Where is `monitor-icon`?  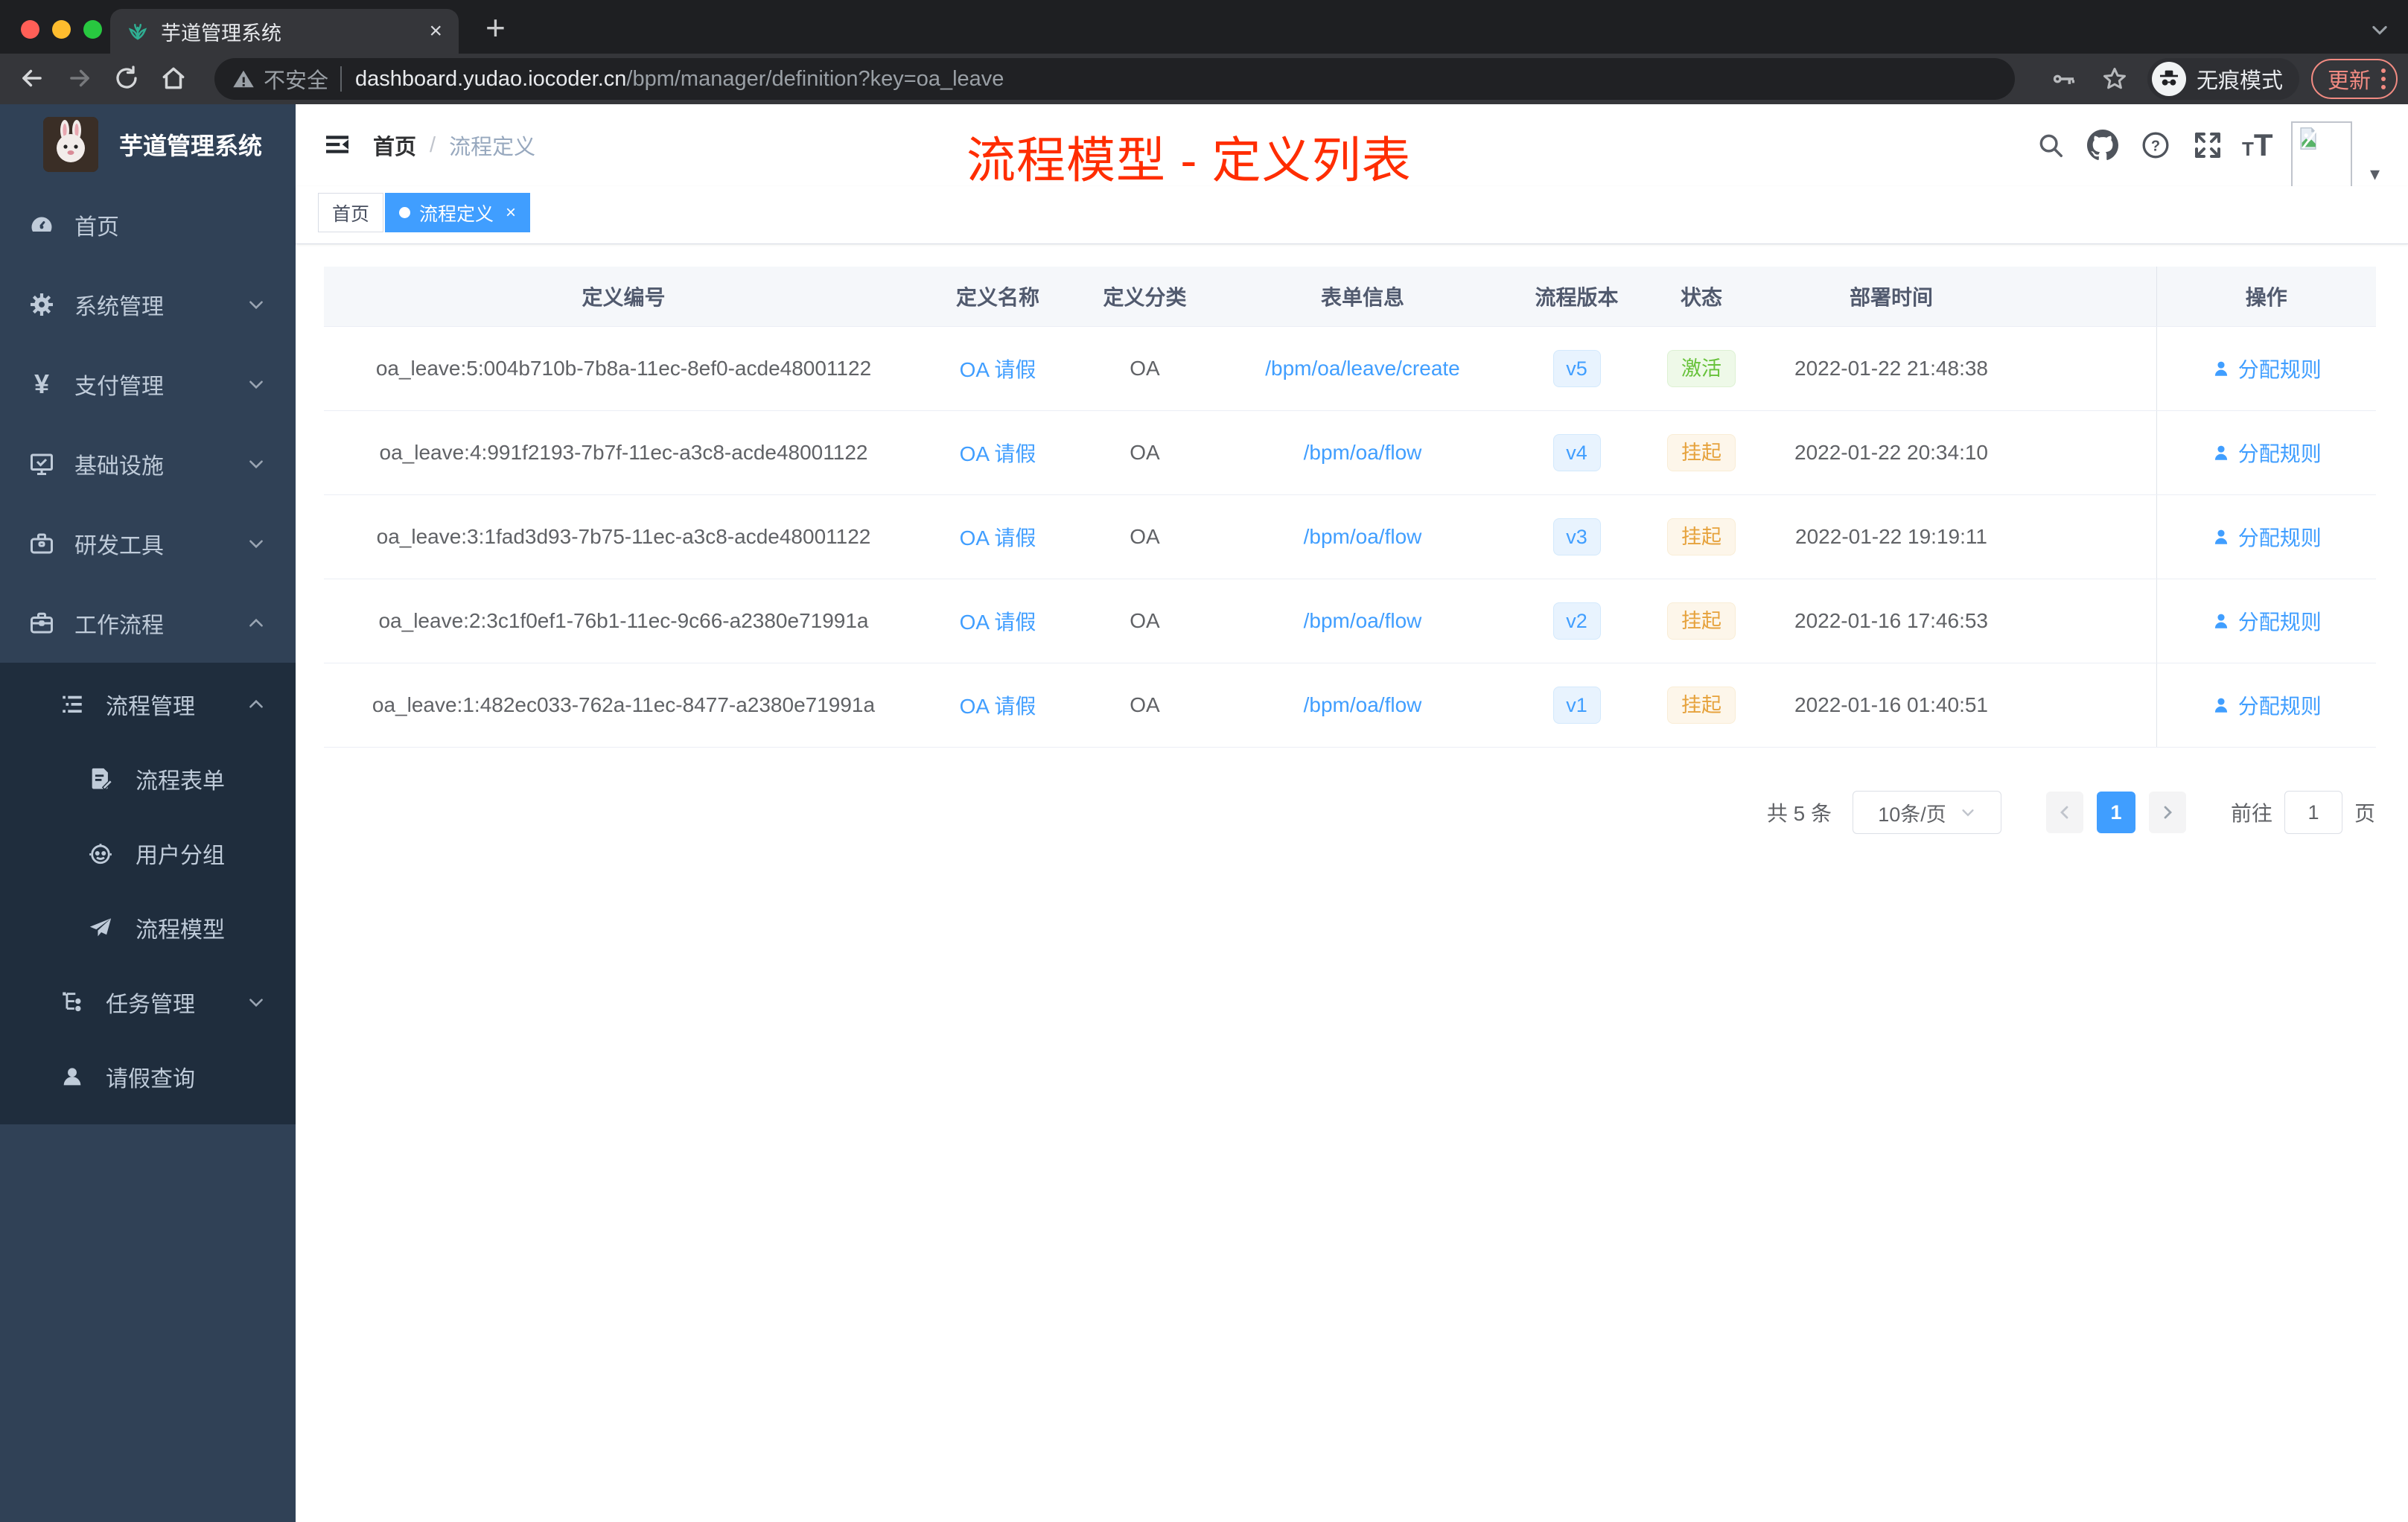
monitor-icon is located at coordinates (41, 463).